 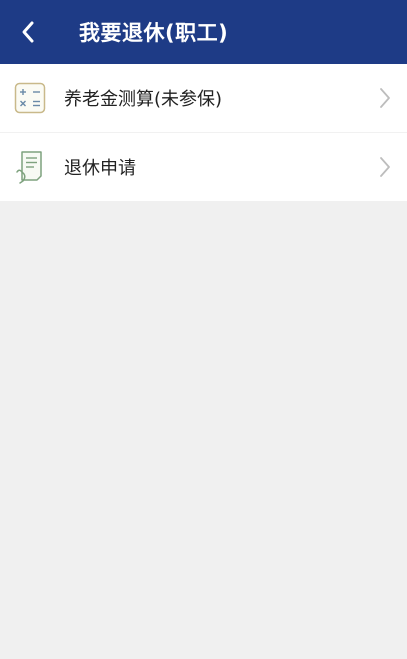 I want to click on back-button, so click(x=28, y=32).